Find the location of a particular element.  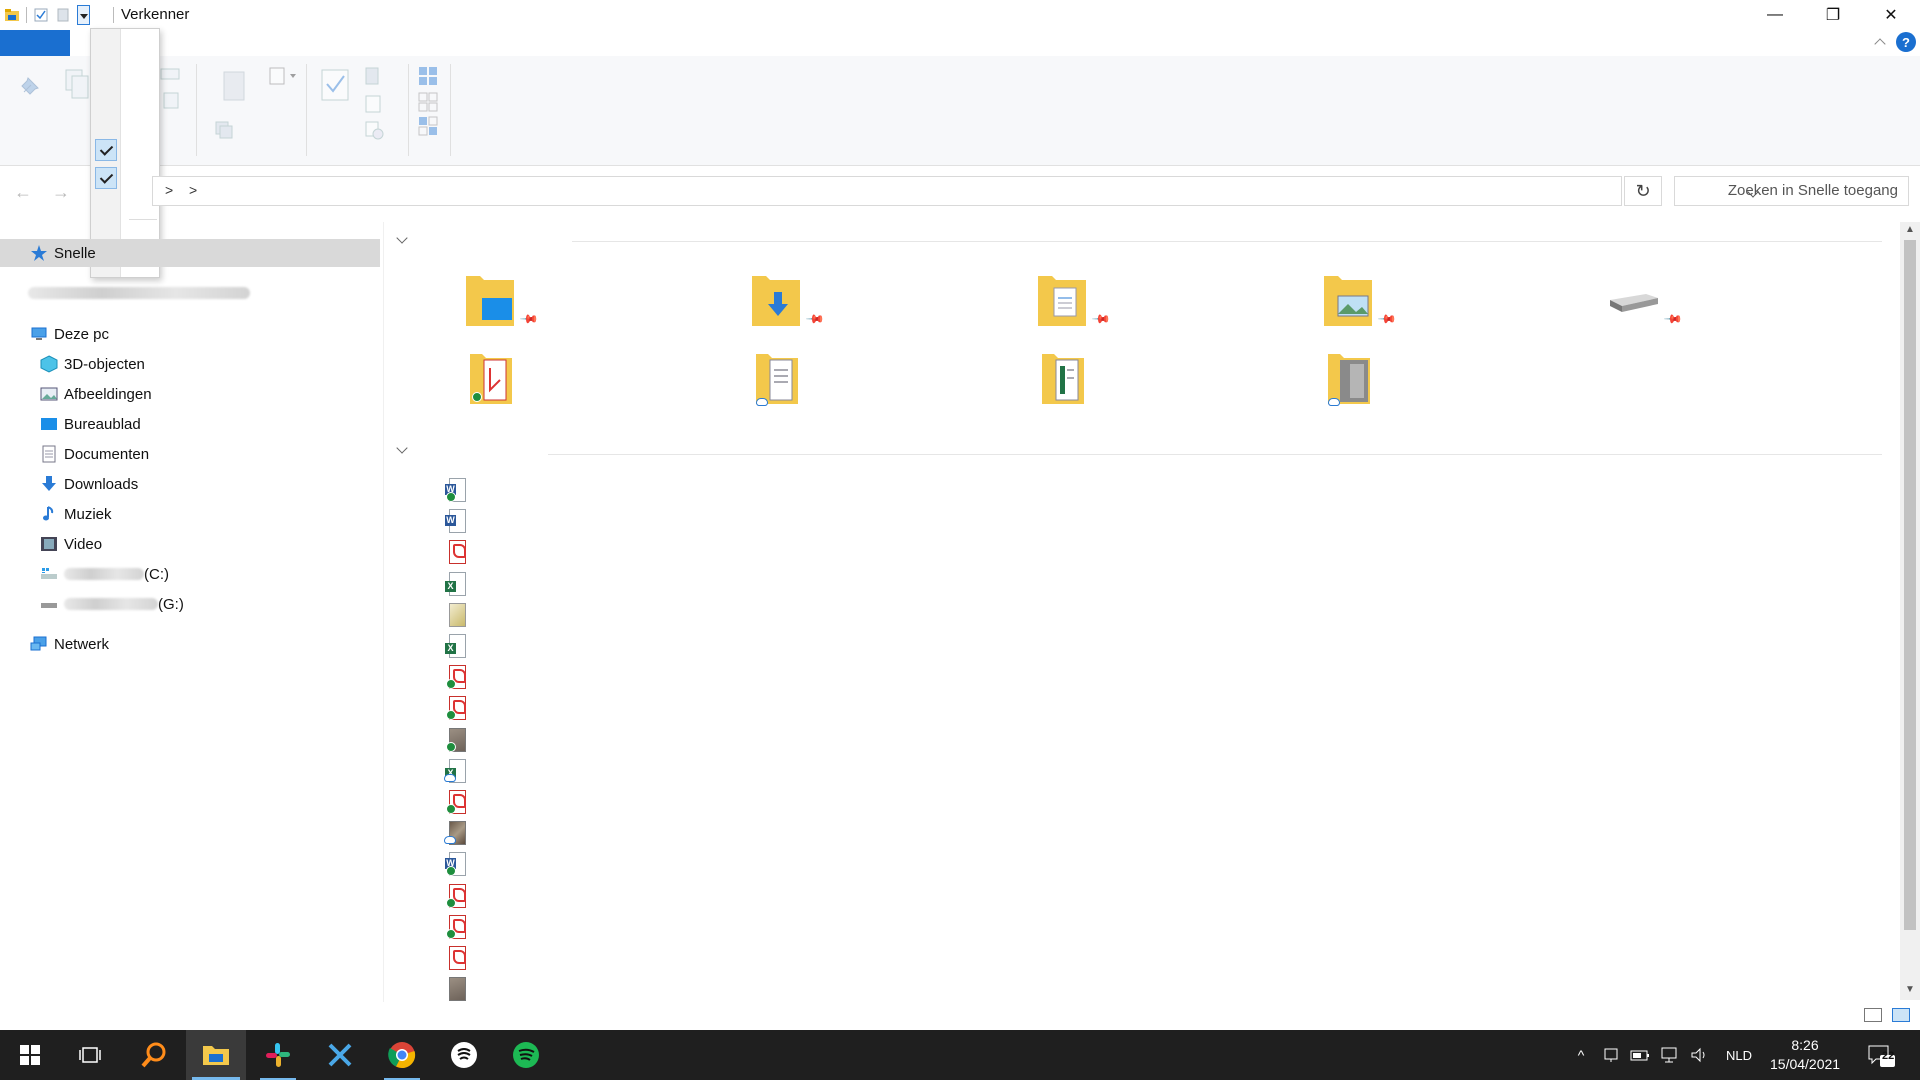

search-input: Zoeken in Snelle toegang is located at coordinates (1791, 191).